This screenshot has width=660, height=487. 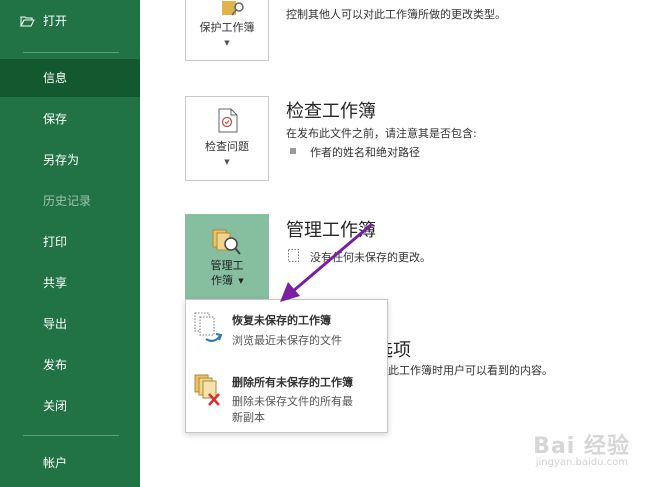 What do you see at coordinates (581, 462) in the screenshot?
I see `baidu-watermark-url: jingyan.baidu.com` at bounding box center [581, 462].